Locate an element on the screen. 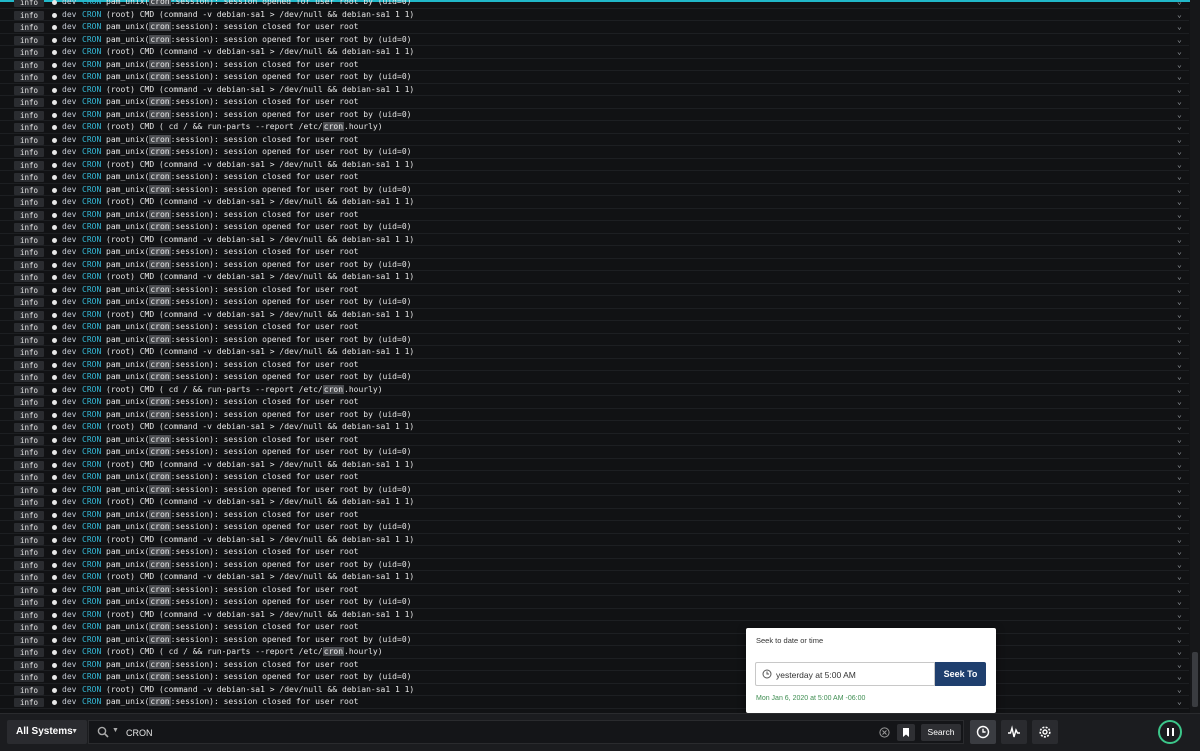 The width and height of the screenshot is (1200, 751). seek-to-button: Seek To is located at coordinates (960, 674).